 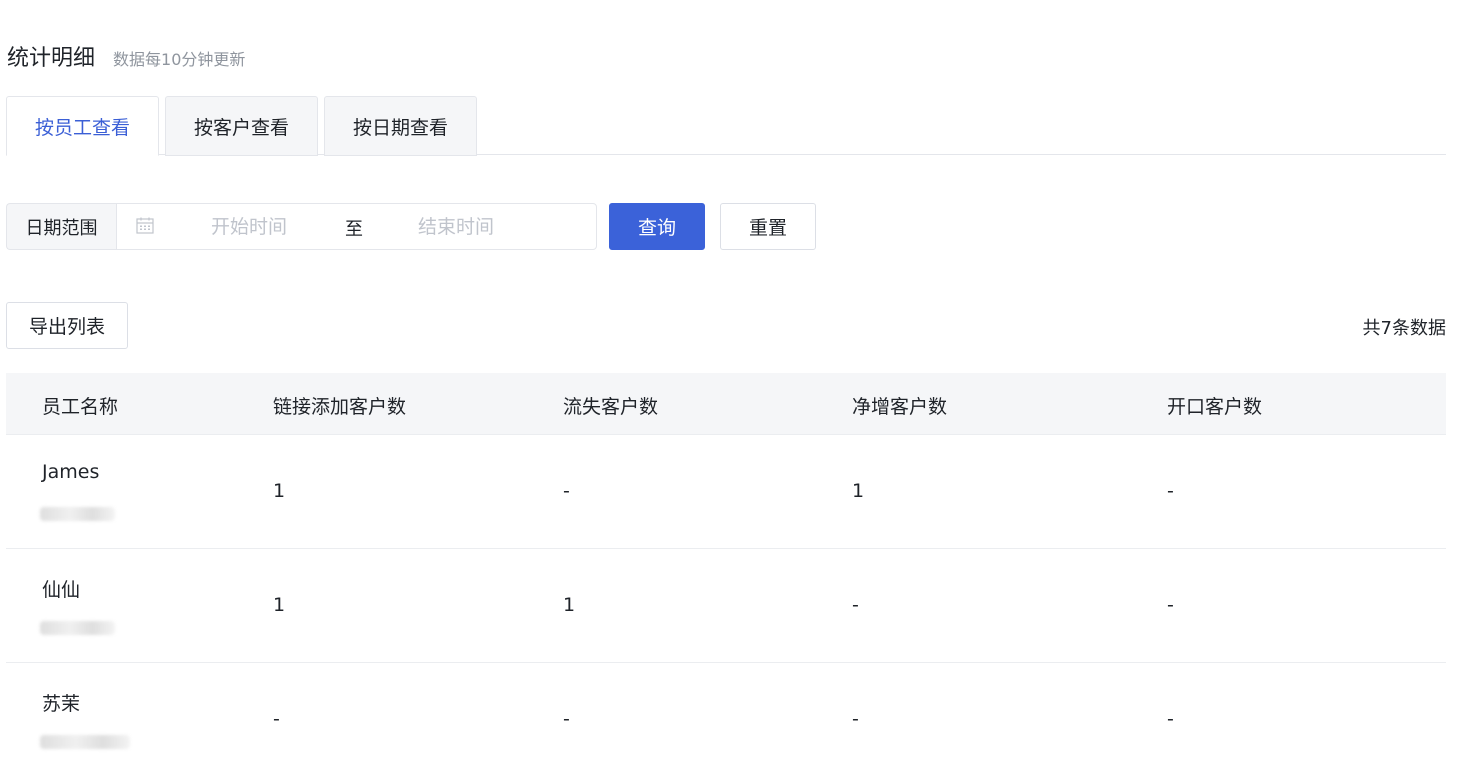 What do you see at coordinates (569, 605) in the screenshot?
I see `lost-count: 1` at bounding box center [569, 605].